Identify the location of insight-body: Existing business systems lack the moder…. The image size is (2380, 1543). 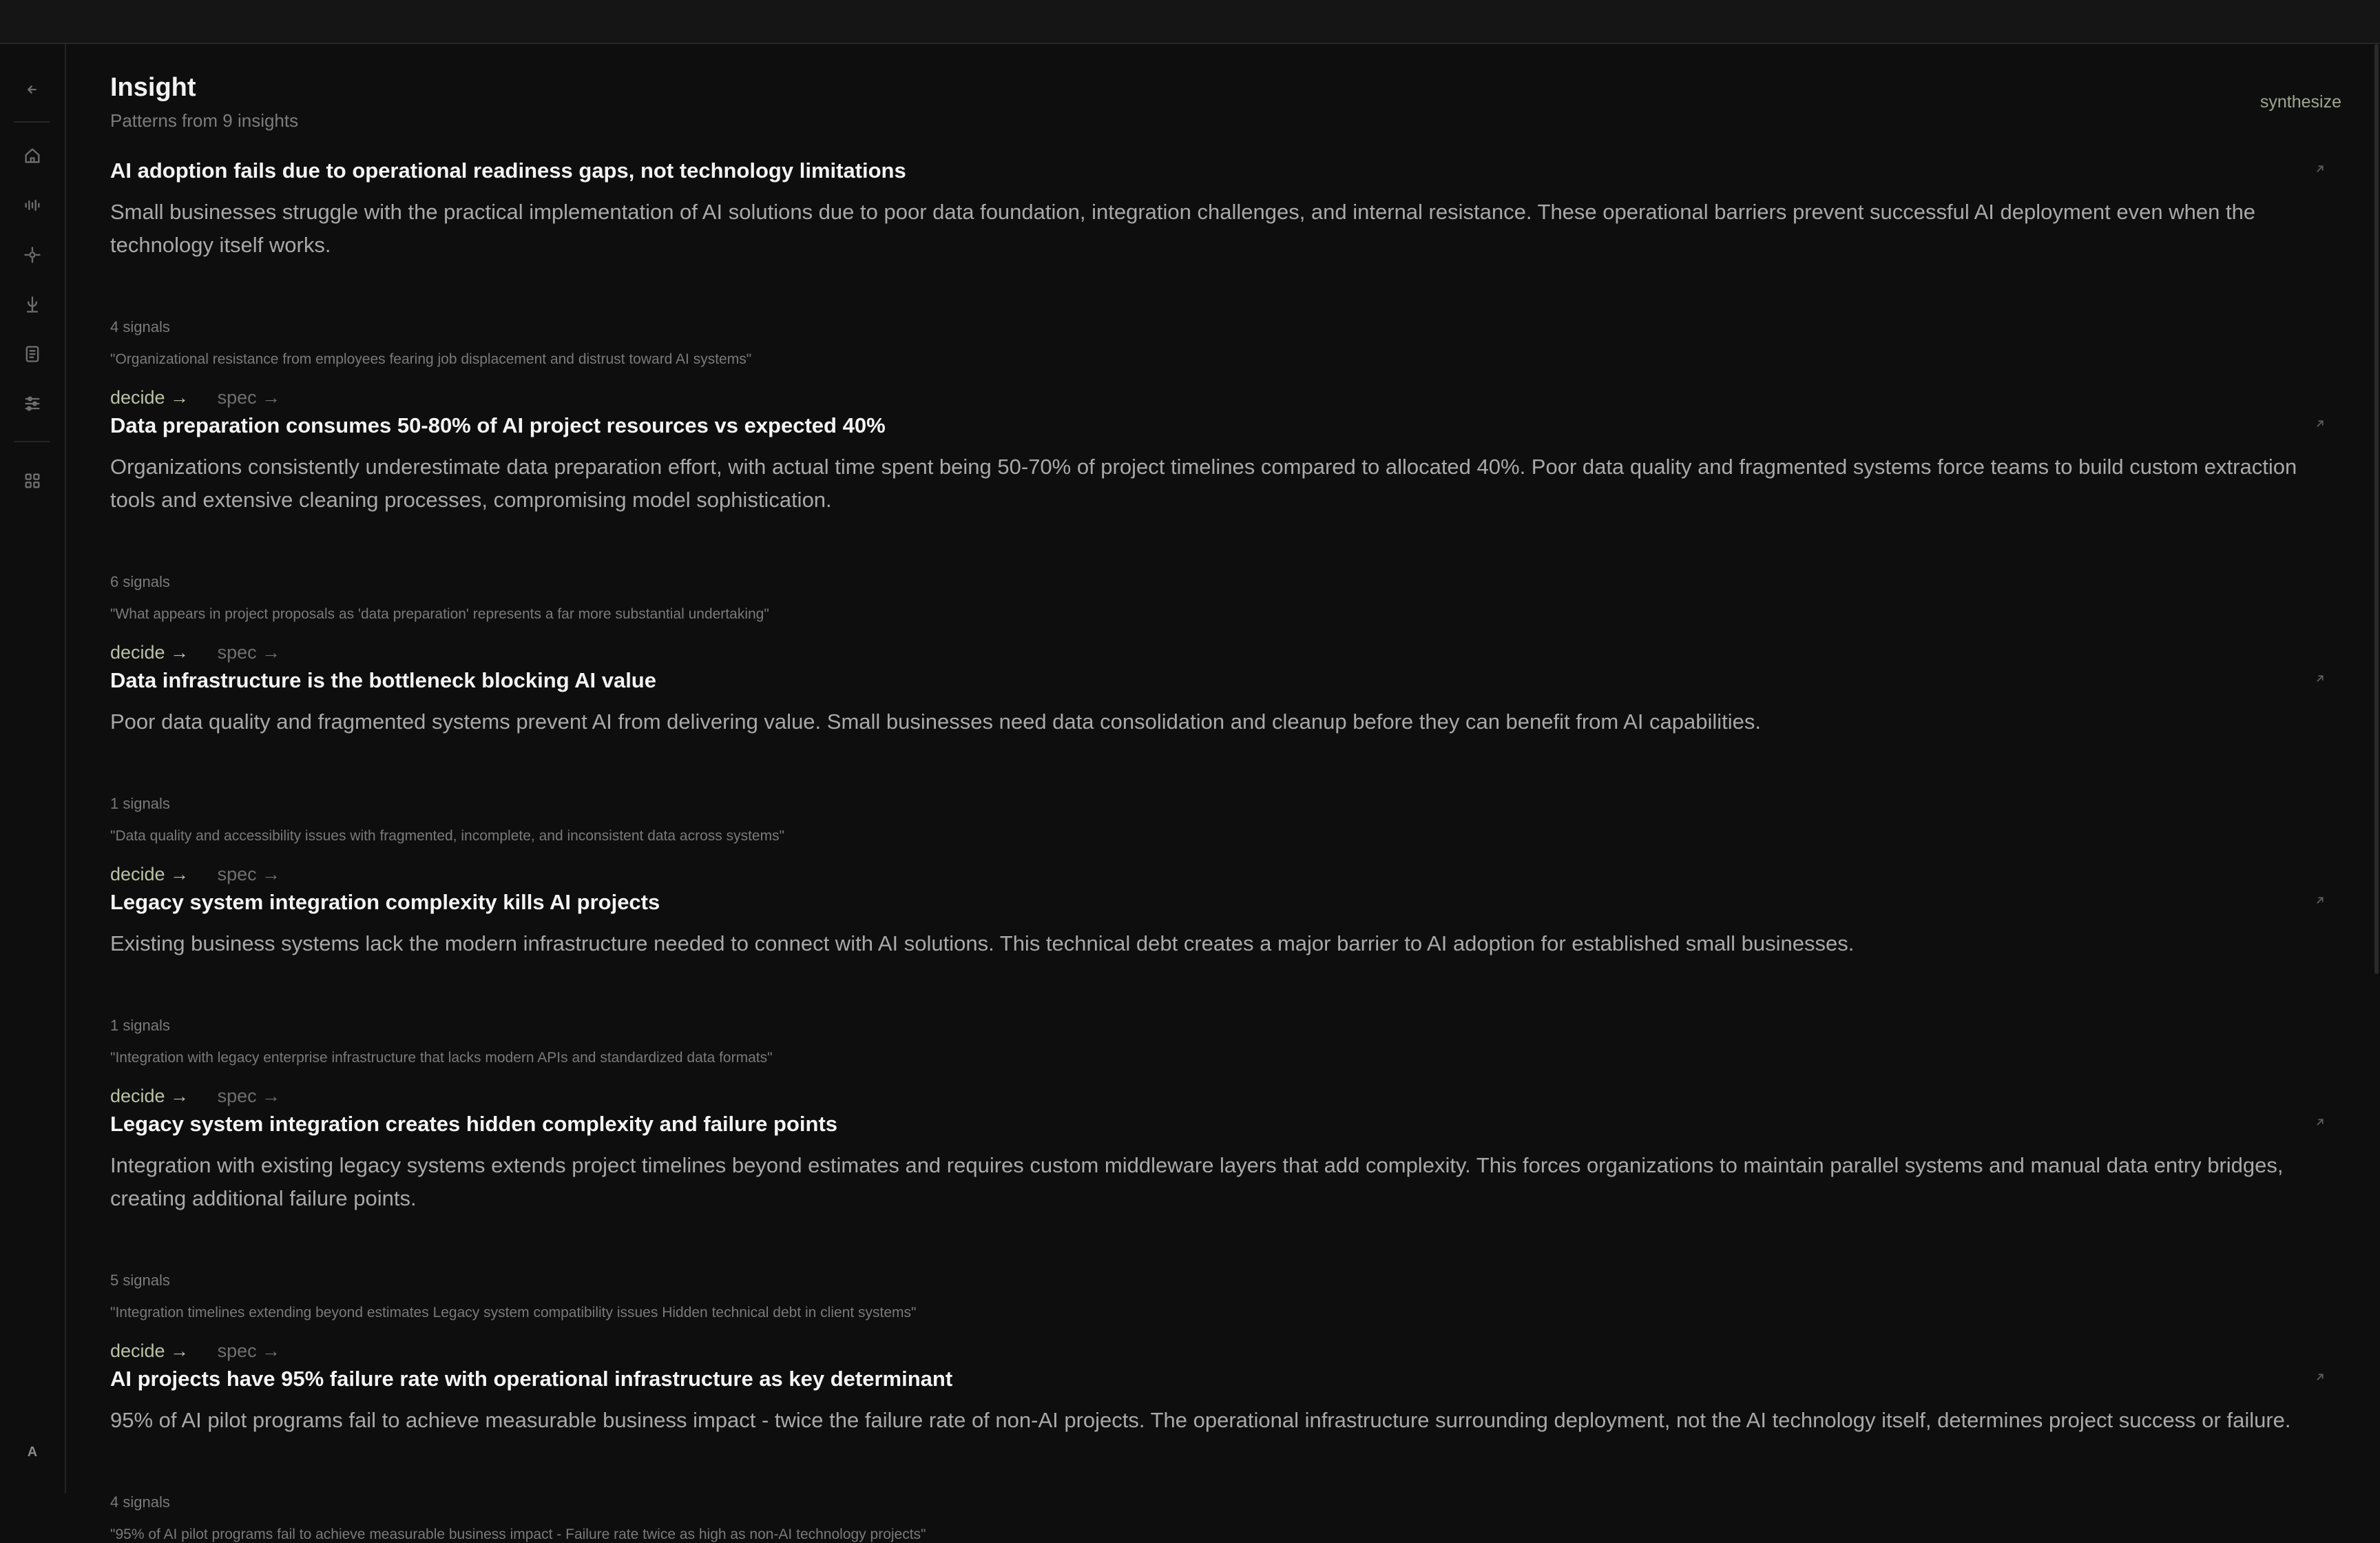
(982, 943).